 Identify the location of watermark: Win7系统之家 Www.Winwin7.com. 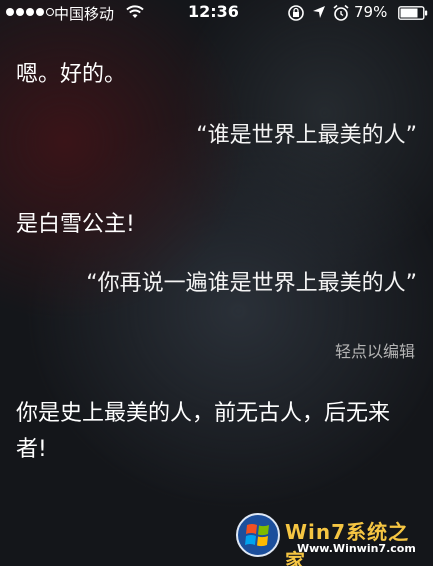
(330, 539).